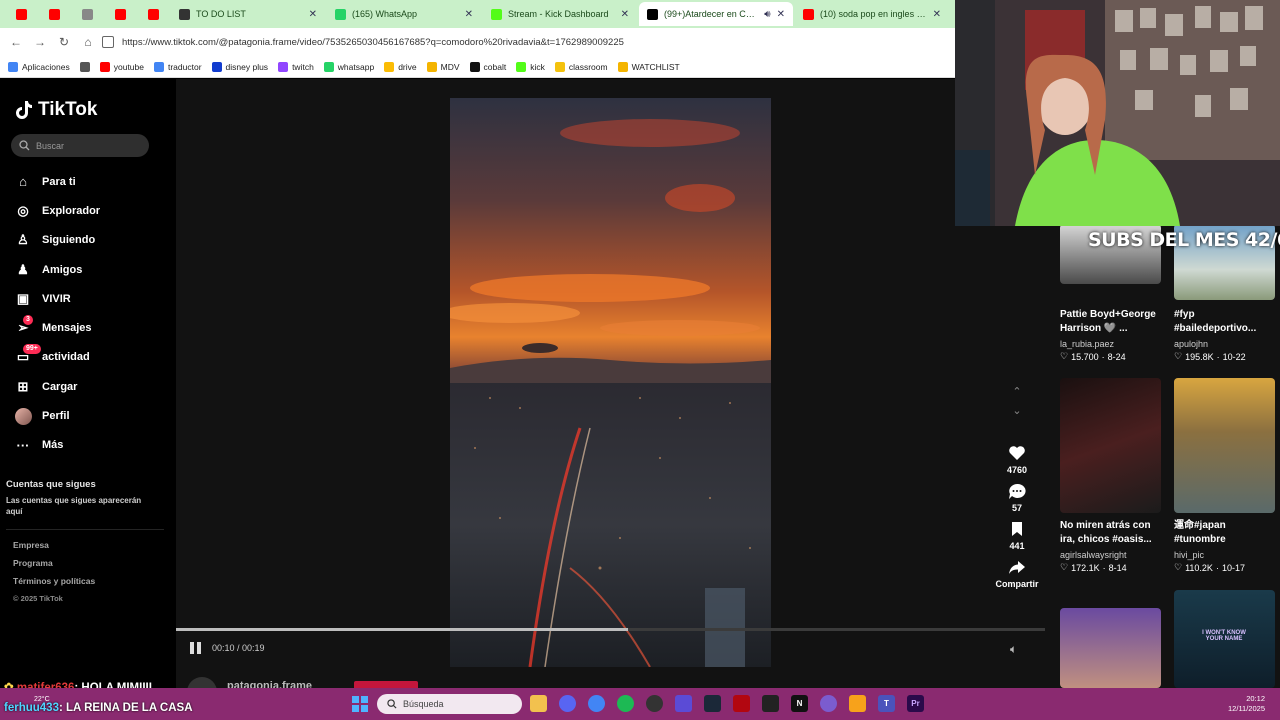  What do you see at coordinates (1017, 497) in the screenshot?
I see `comment-button: 57` at bounding box center [1017, 497].